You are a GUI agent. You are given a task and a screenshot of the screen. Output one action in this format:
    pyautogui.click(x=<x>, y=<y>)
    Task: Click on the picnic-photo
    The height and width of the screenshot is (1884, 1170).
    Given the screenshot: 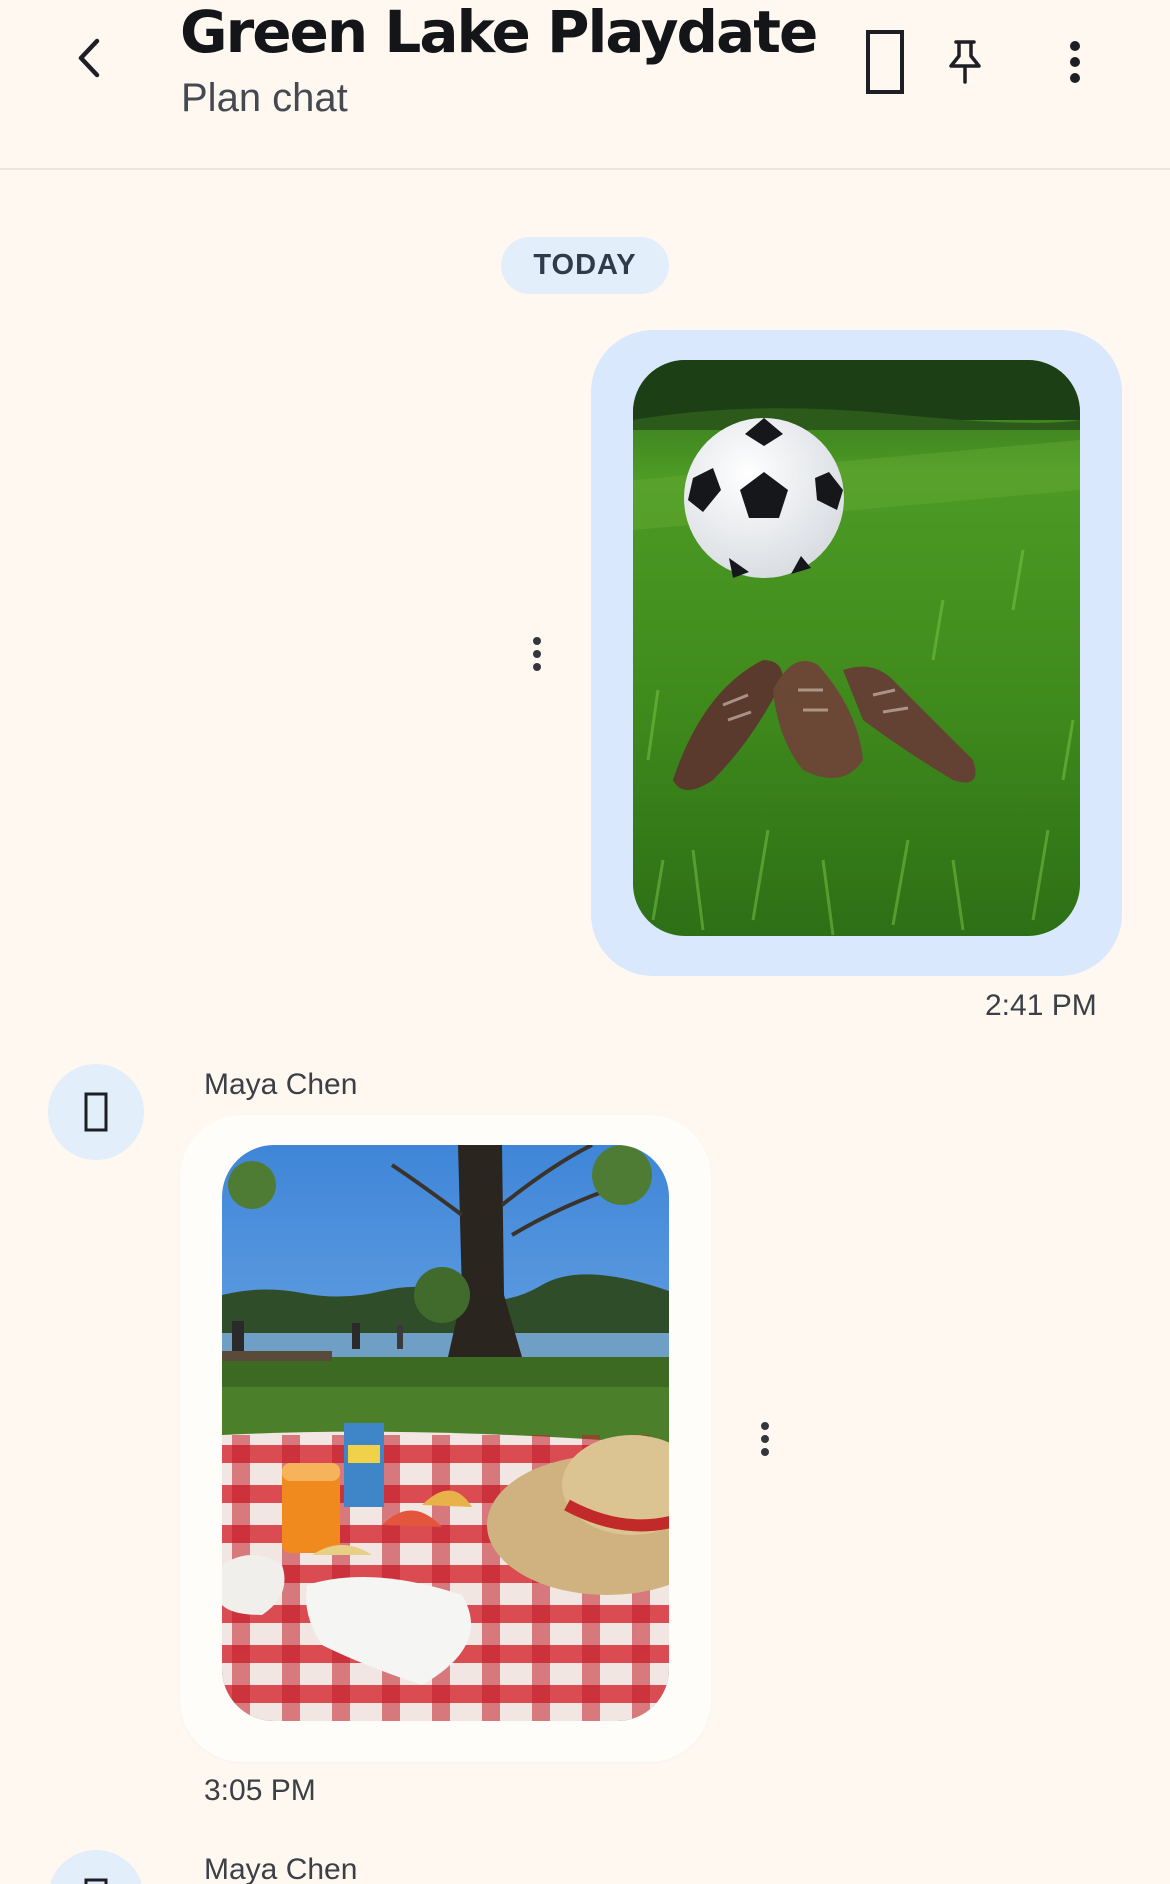 What is the action you would take?
    pyautogui.click(x=445, y=1433)
    